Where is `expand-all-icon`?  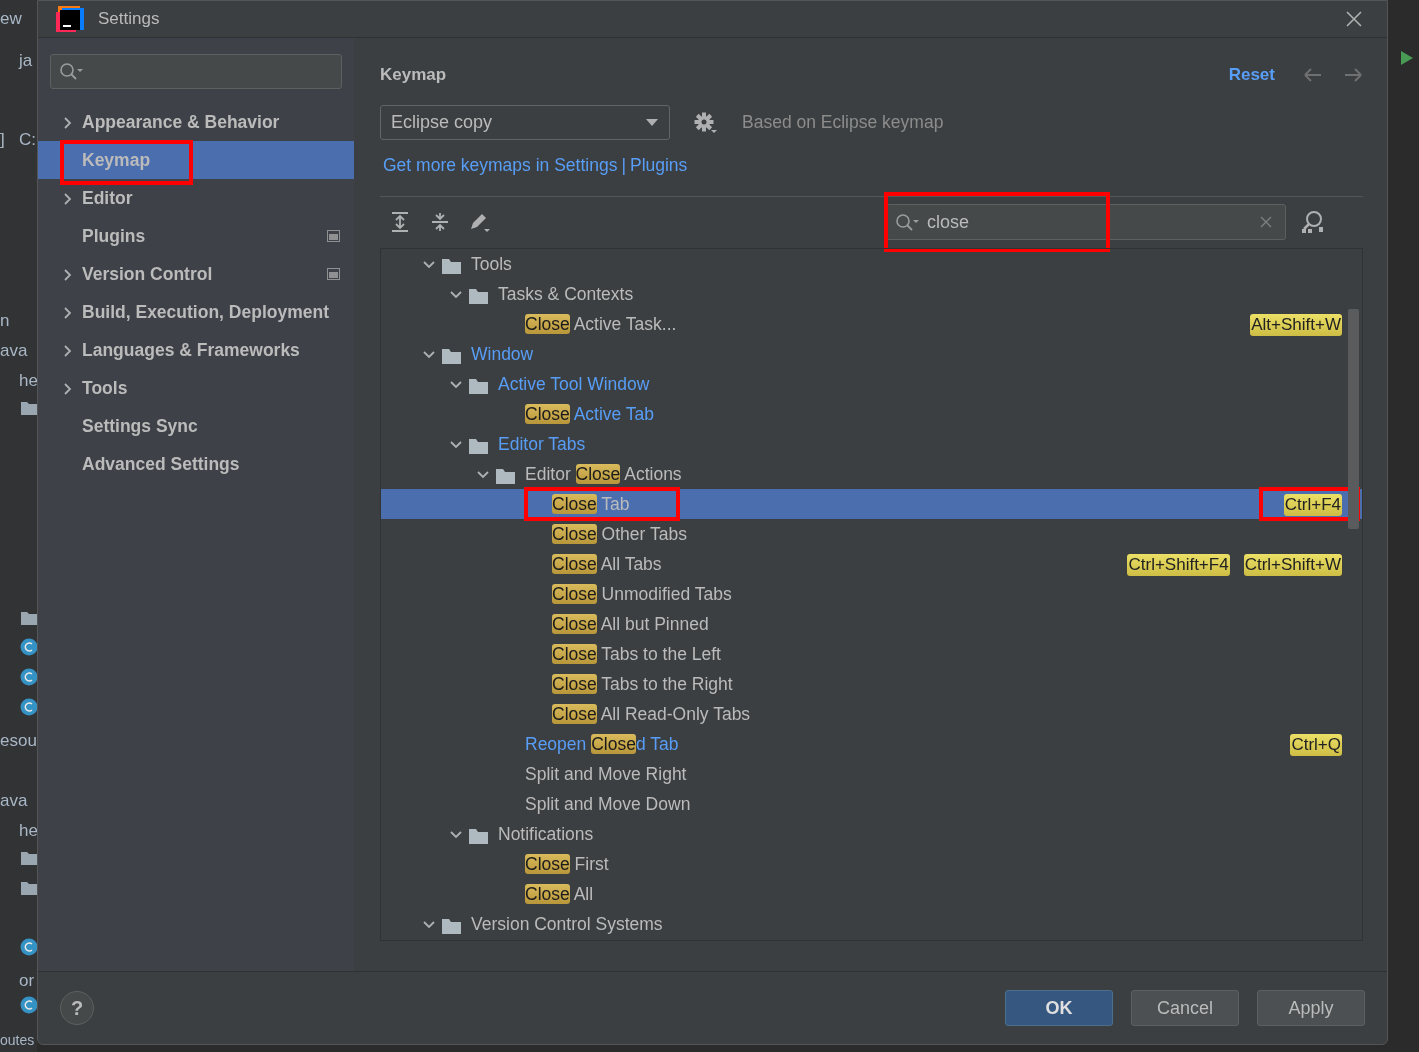
expand-all-icon is located at coordinates (400, 222).